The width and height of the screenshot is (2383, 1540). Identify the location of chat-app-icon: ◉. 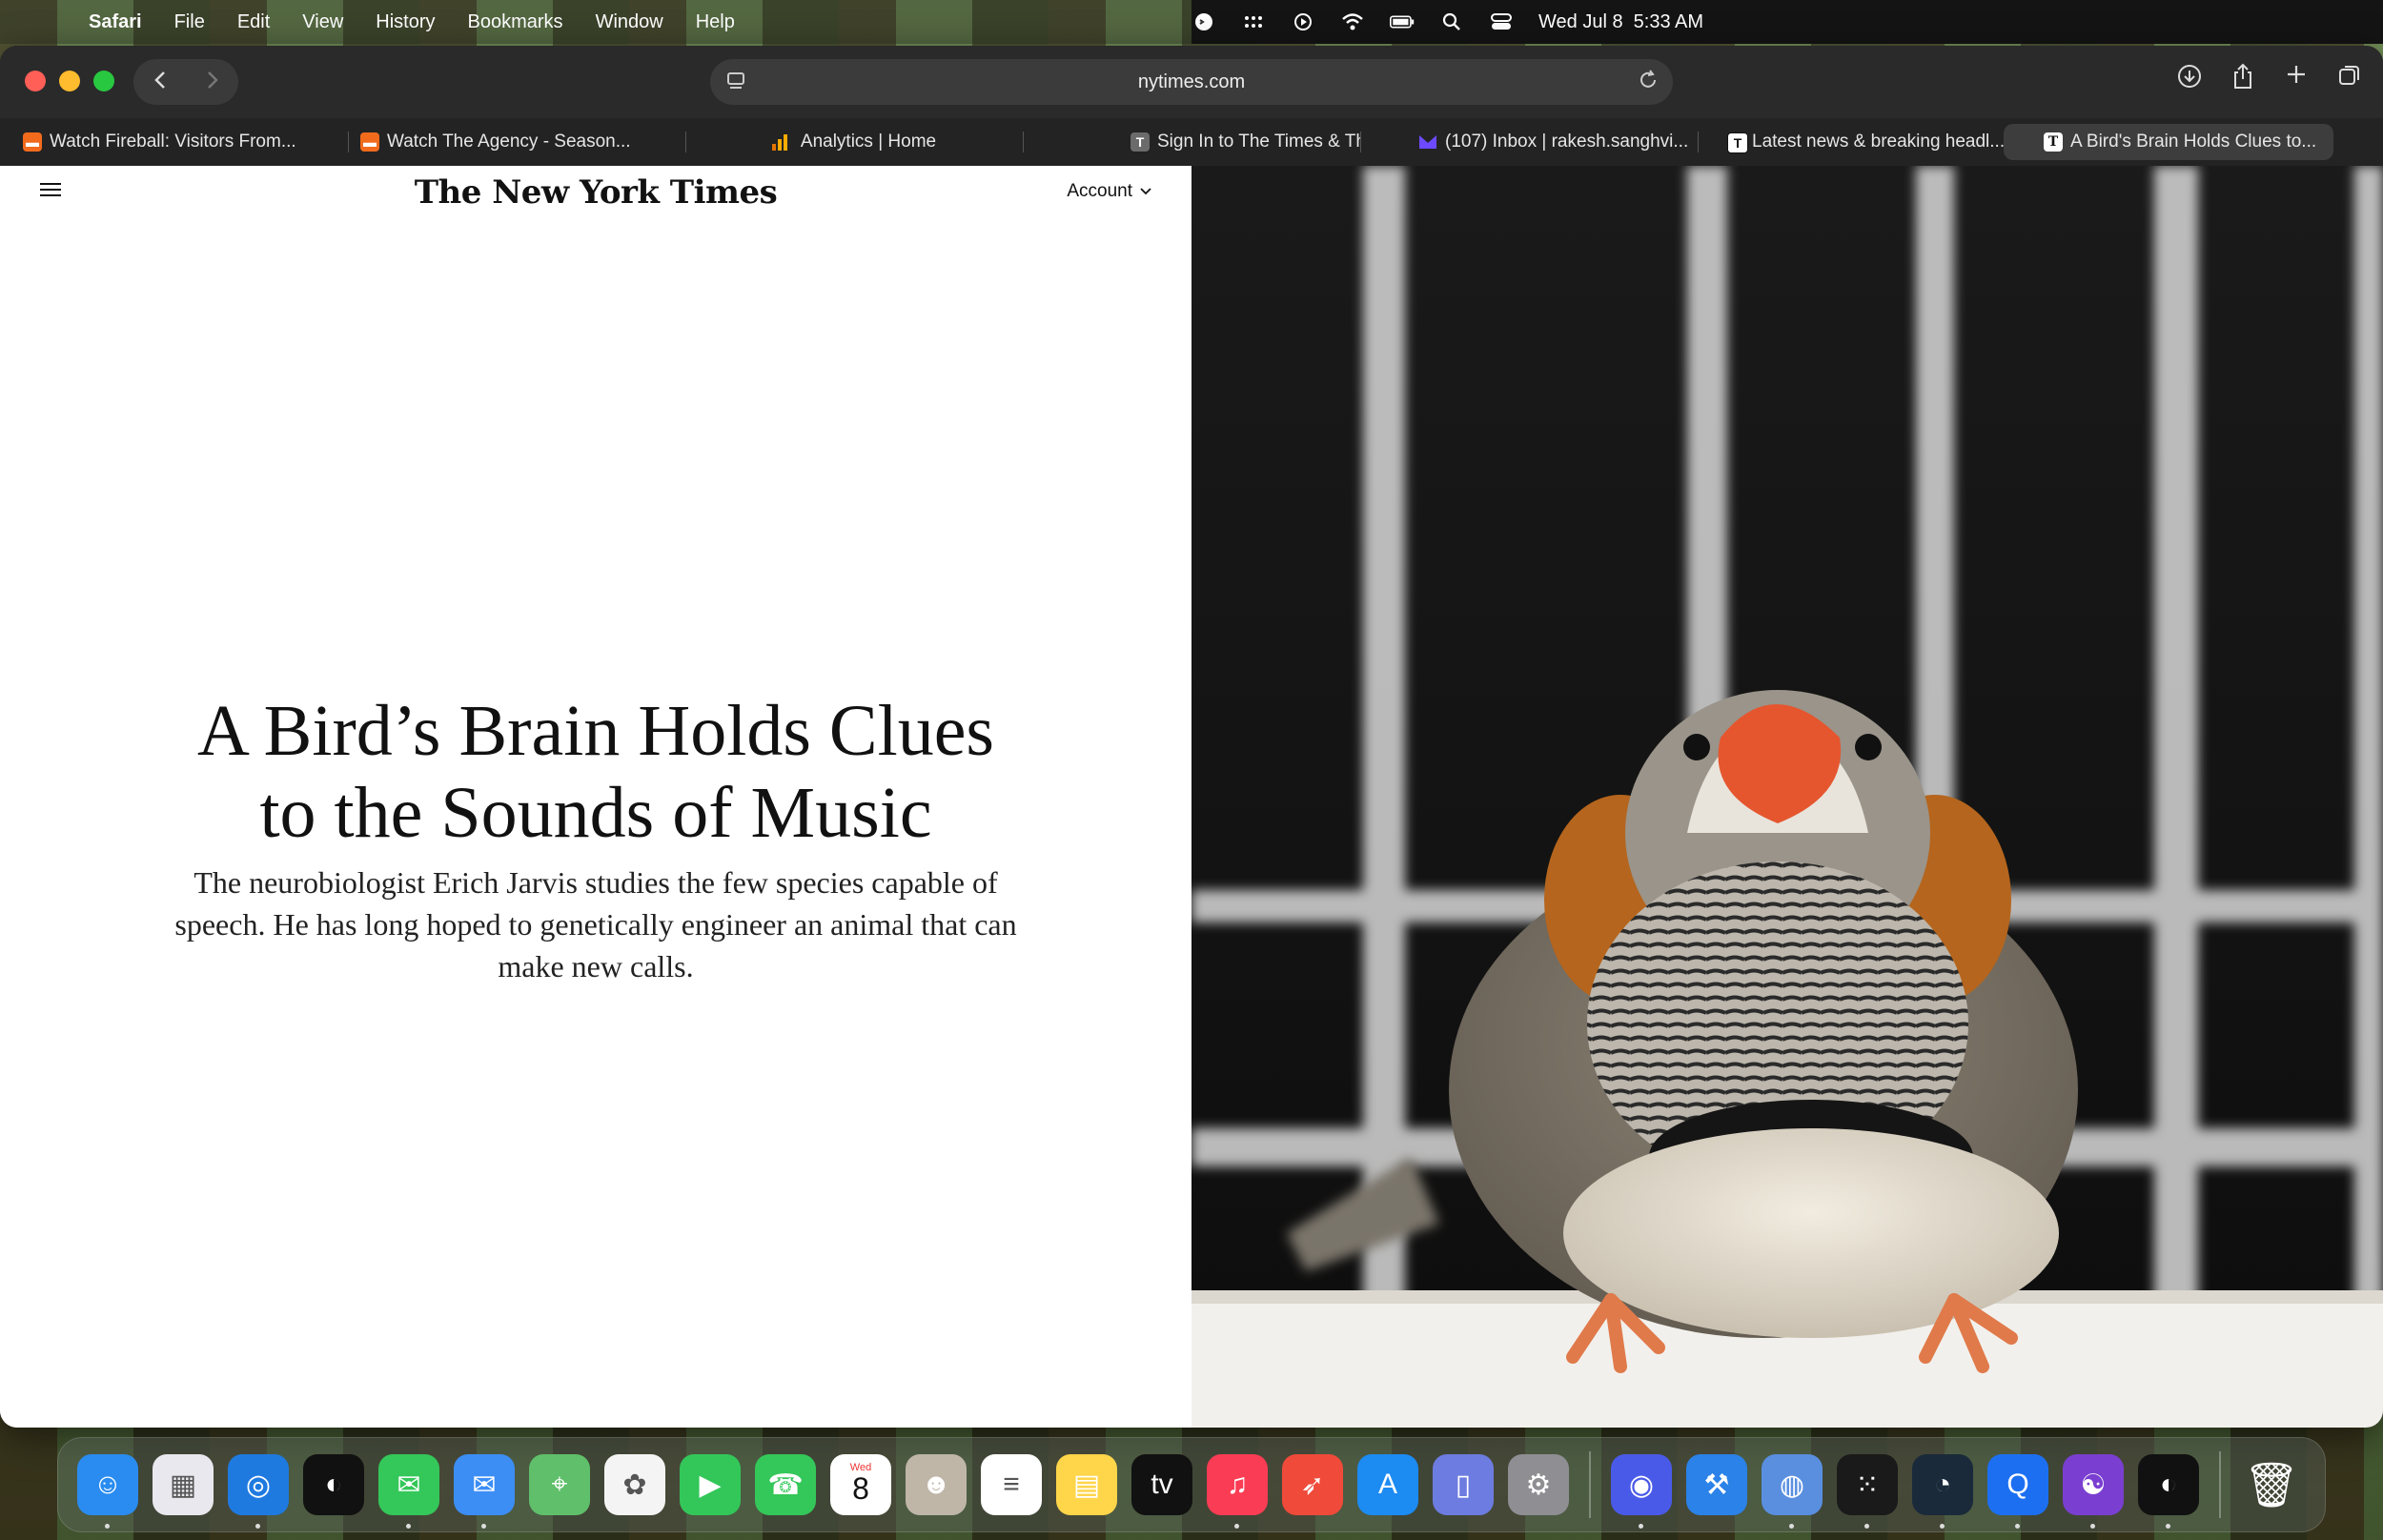
(1642, 1485).